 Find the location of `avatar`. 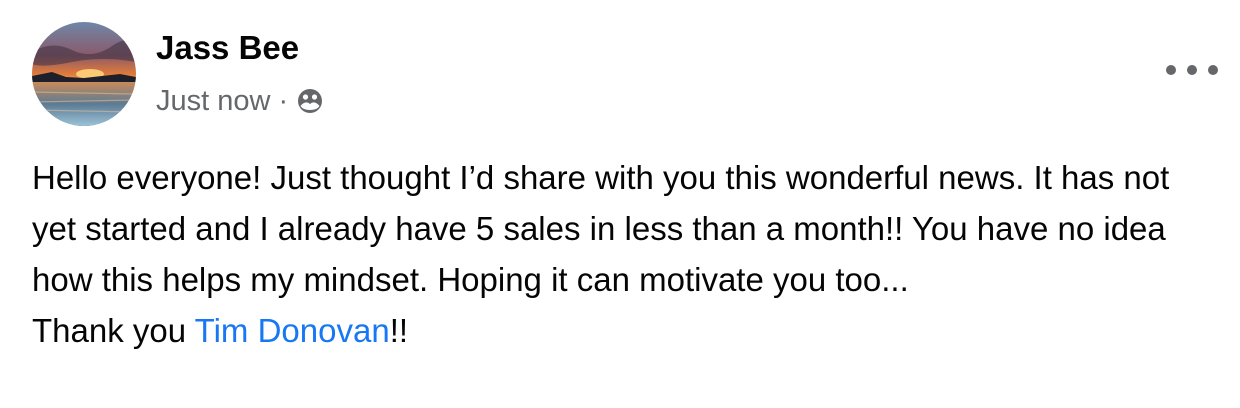

avatar is located at coordinates (84, 74).